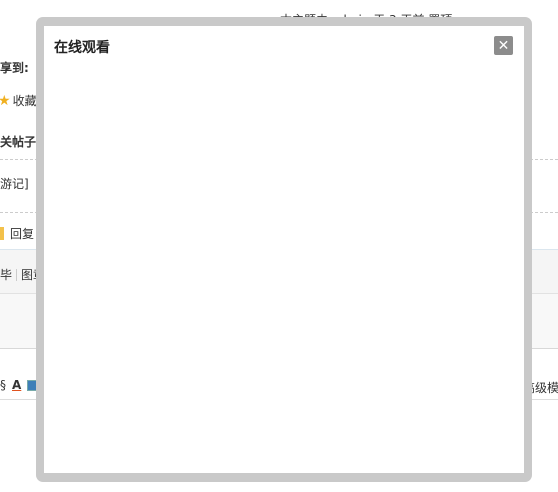 This screenshot has width=558, height=492. Describe the element at coordinates (20, 183) in the screenshot. I see `related-post-link: 游记]【` at that location.